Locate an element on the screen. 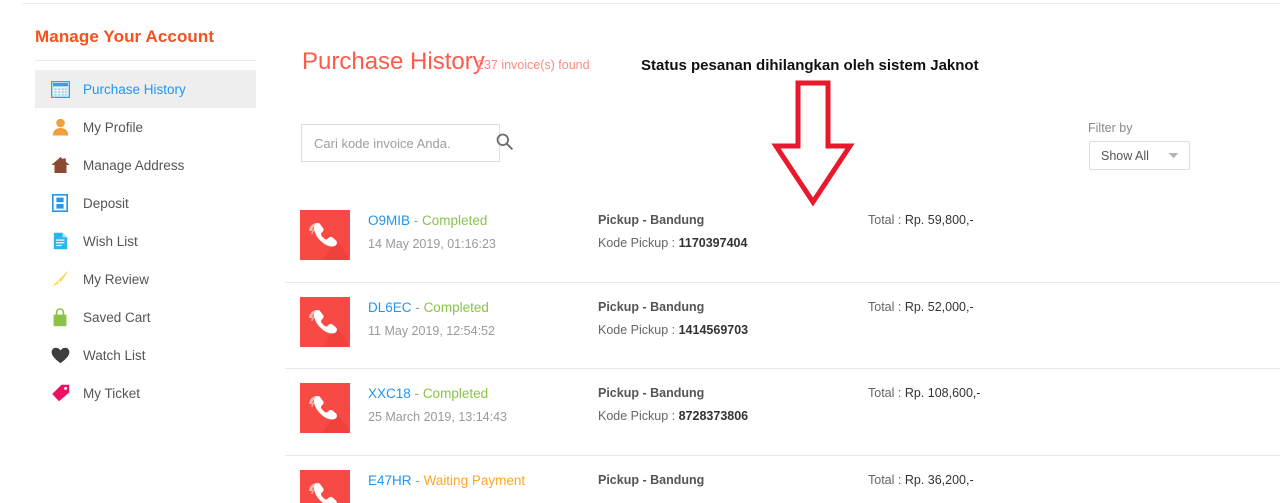 The width and height of the screenshot is (1280, 503). order-date: 11 May 2019, 12:54:52 is located at coordinates (431, 330).